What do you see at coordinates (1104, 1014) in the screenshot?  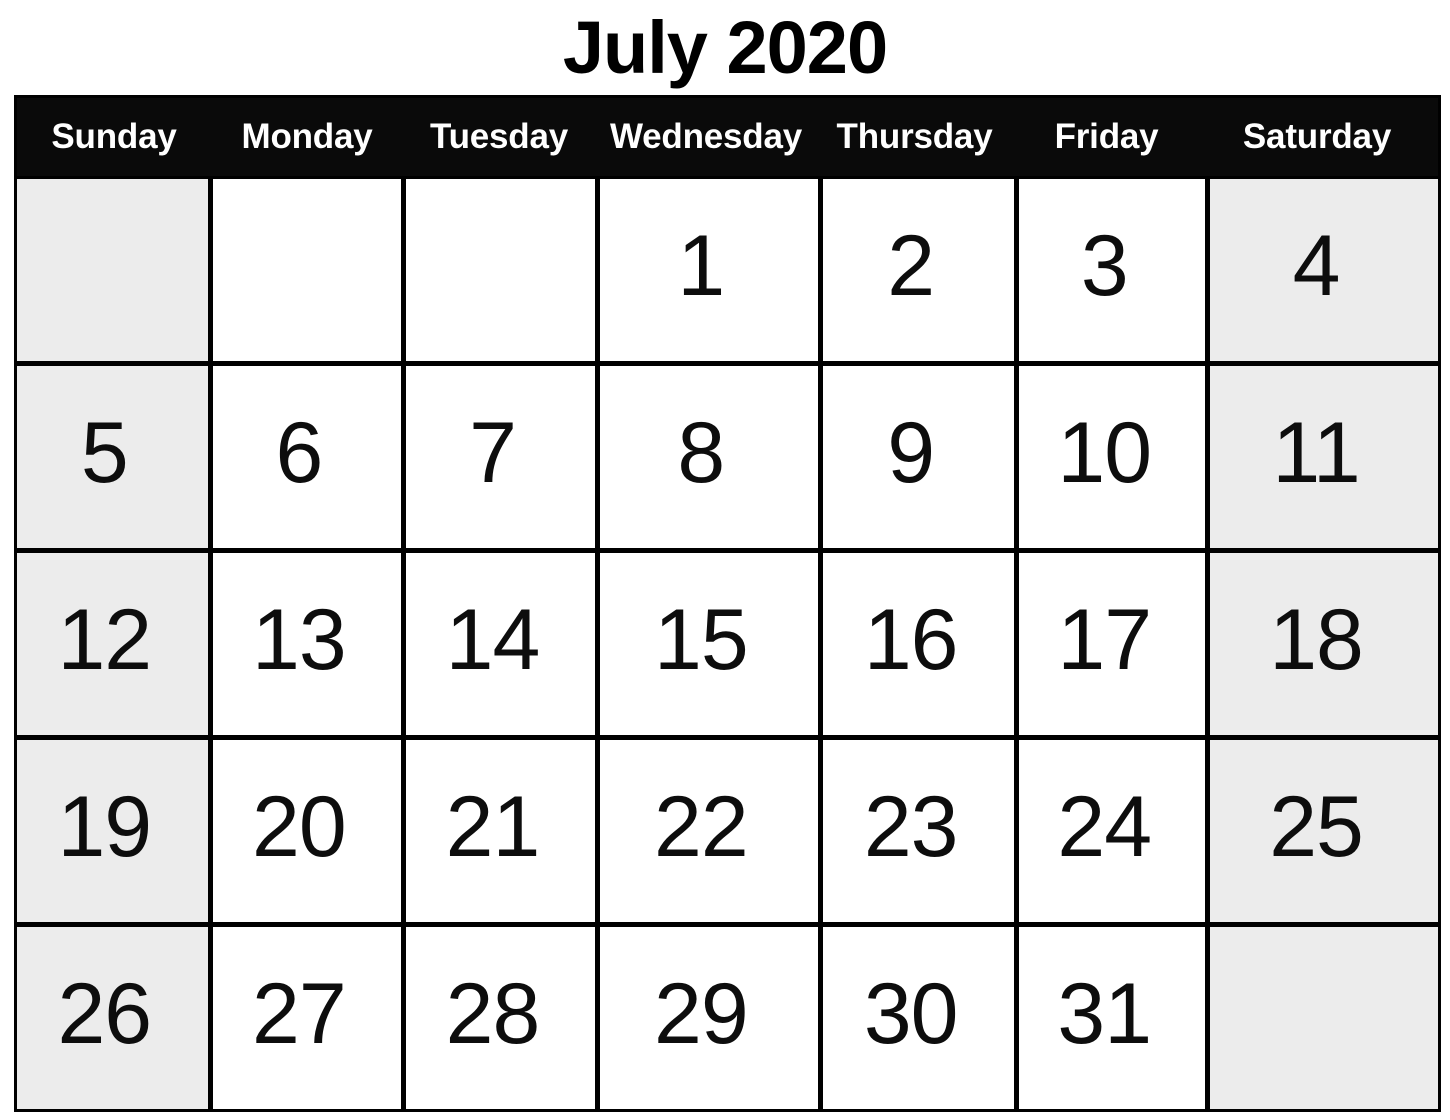 I see `day-number: 31` at bounding box center [1104, 1014].